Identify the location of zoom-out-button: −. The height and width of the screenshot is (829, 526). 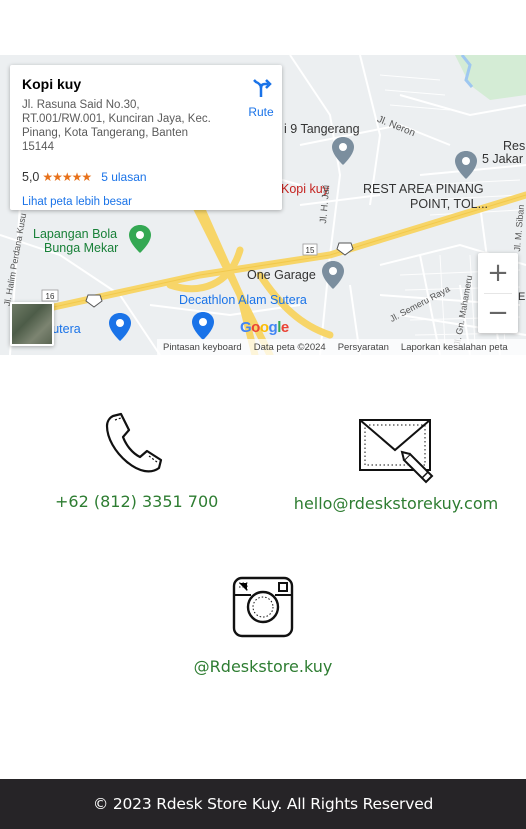
(498, 313).